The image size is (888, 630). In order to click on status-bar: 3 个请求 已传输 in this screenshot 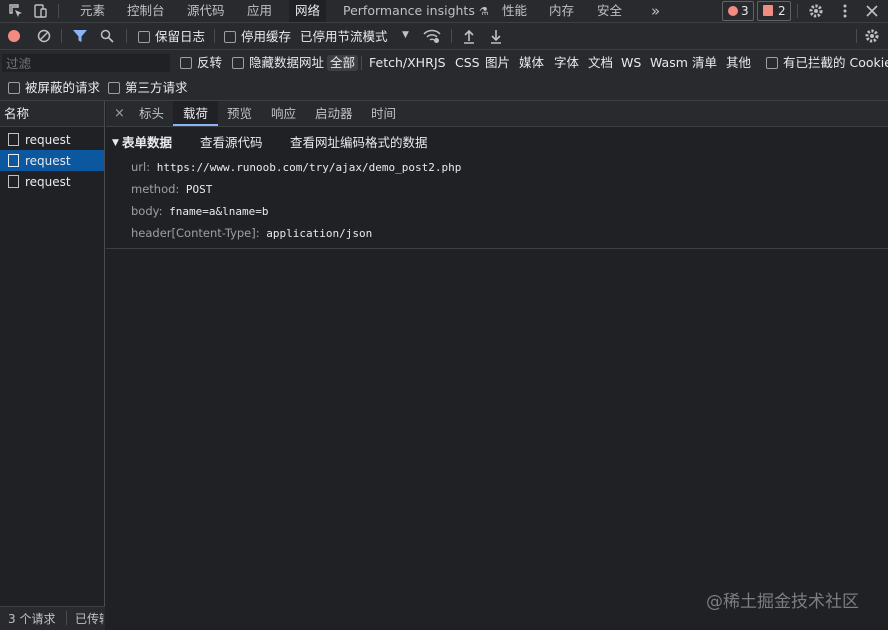, I will do `click(52, 618)`.